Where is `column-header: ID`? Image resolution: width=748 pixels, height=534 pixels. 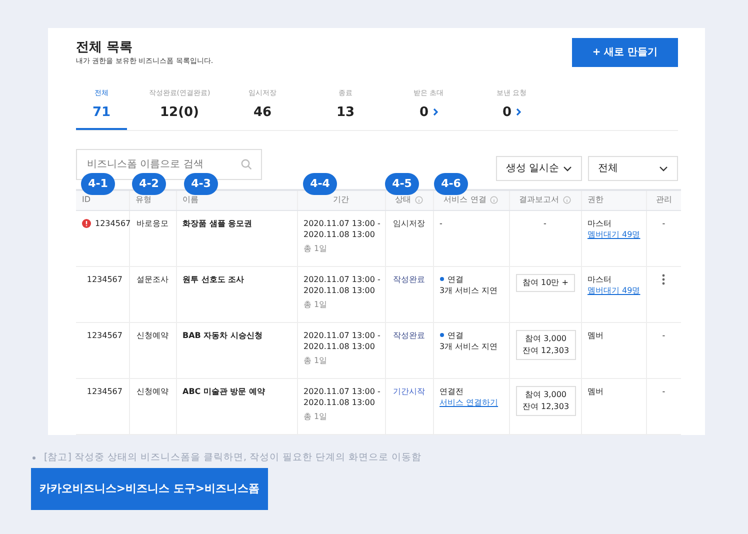
column-header: ID is located at coordinates (86, 200).